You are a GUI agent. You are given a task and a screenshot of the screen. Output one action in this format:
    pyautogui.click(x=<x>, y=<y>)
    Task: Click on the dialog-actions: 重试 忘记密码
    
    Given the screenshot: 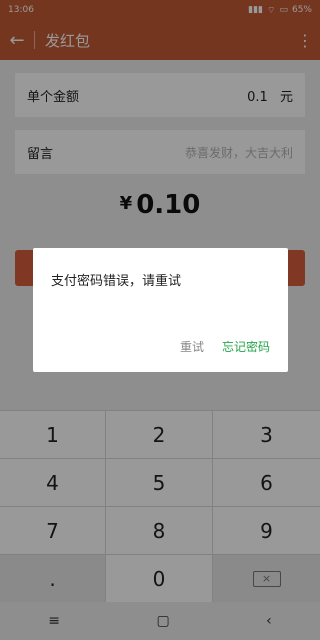 What is the action you would take?
    pyautogui.click(x=225, y=346)
    